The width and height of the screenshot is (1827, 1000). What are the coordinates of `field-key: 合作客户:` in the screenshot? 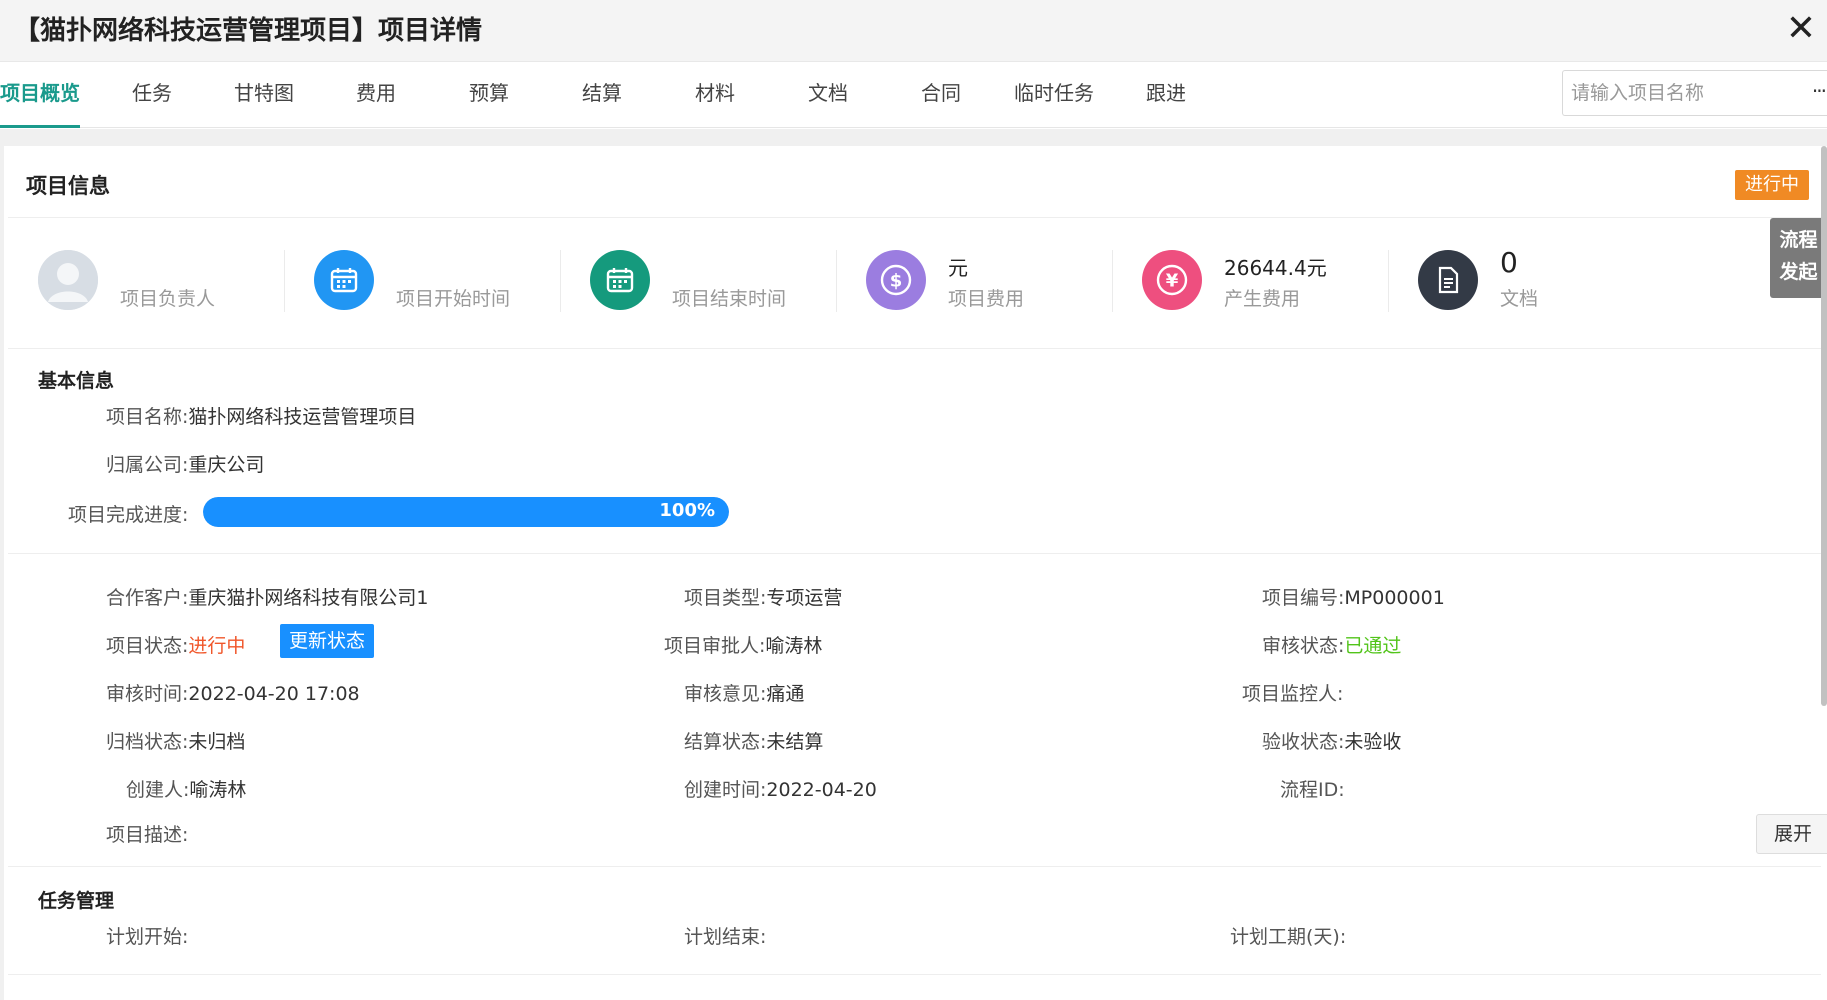 It's located at (147, 598).